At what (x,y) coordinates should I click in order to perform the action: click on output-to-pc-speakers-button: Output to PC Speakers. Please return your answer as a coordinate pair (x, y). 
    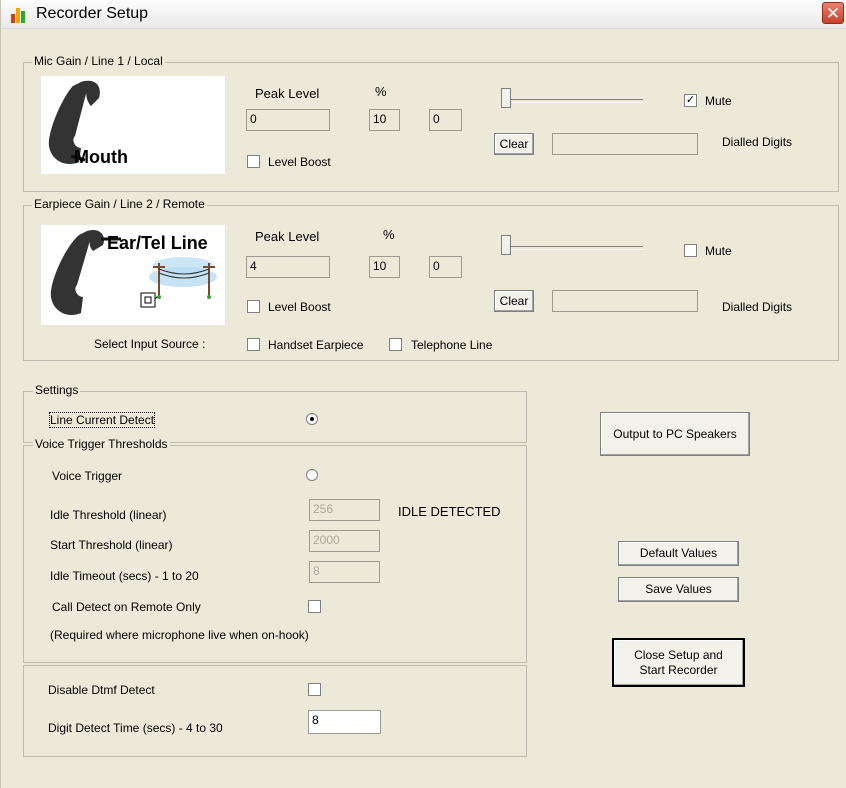
    Looking at the image, I should click on (675, 434).